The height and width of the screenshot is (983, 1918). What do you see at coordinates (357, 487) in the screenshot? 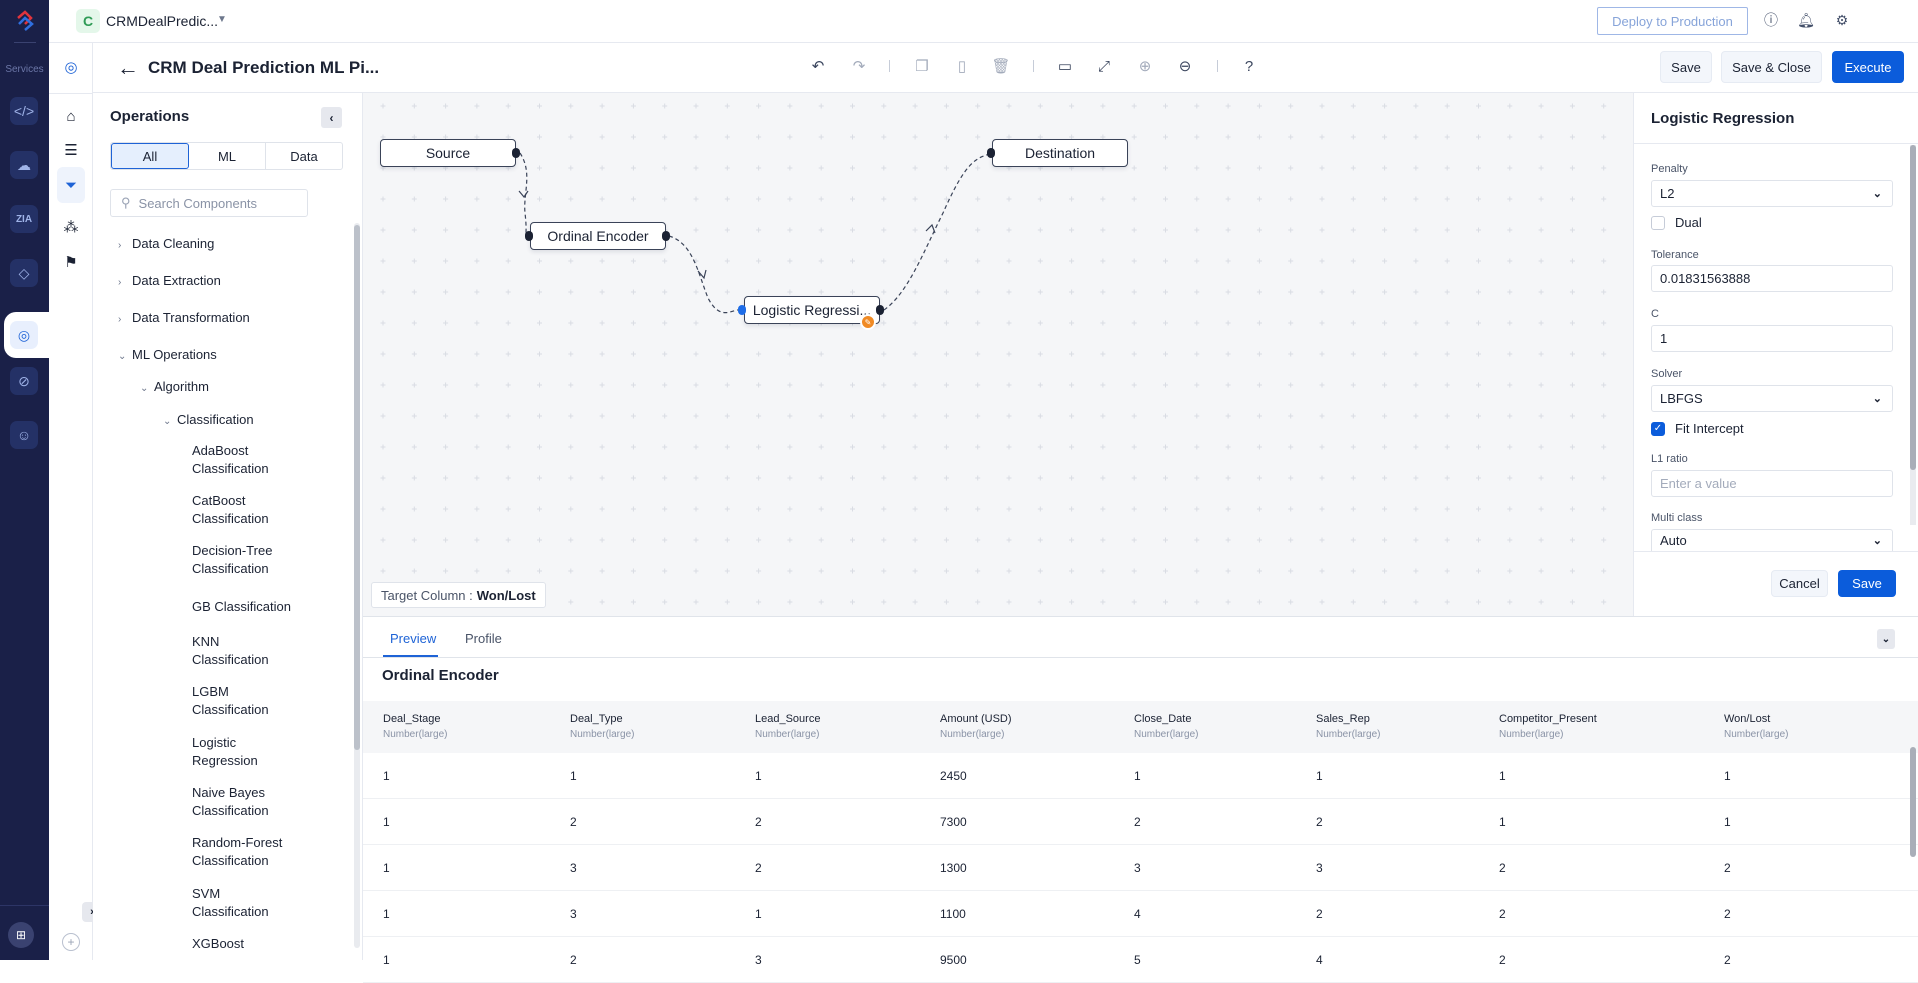
I see `ops-scrollbar-thumb` at bounding box center [357, 487].